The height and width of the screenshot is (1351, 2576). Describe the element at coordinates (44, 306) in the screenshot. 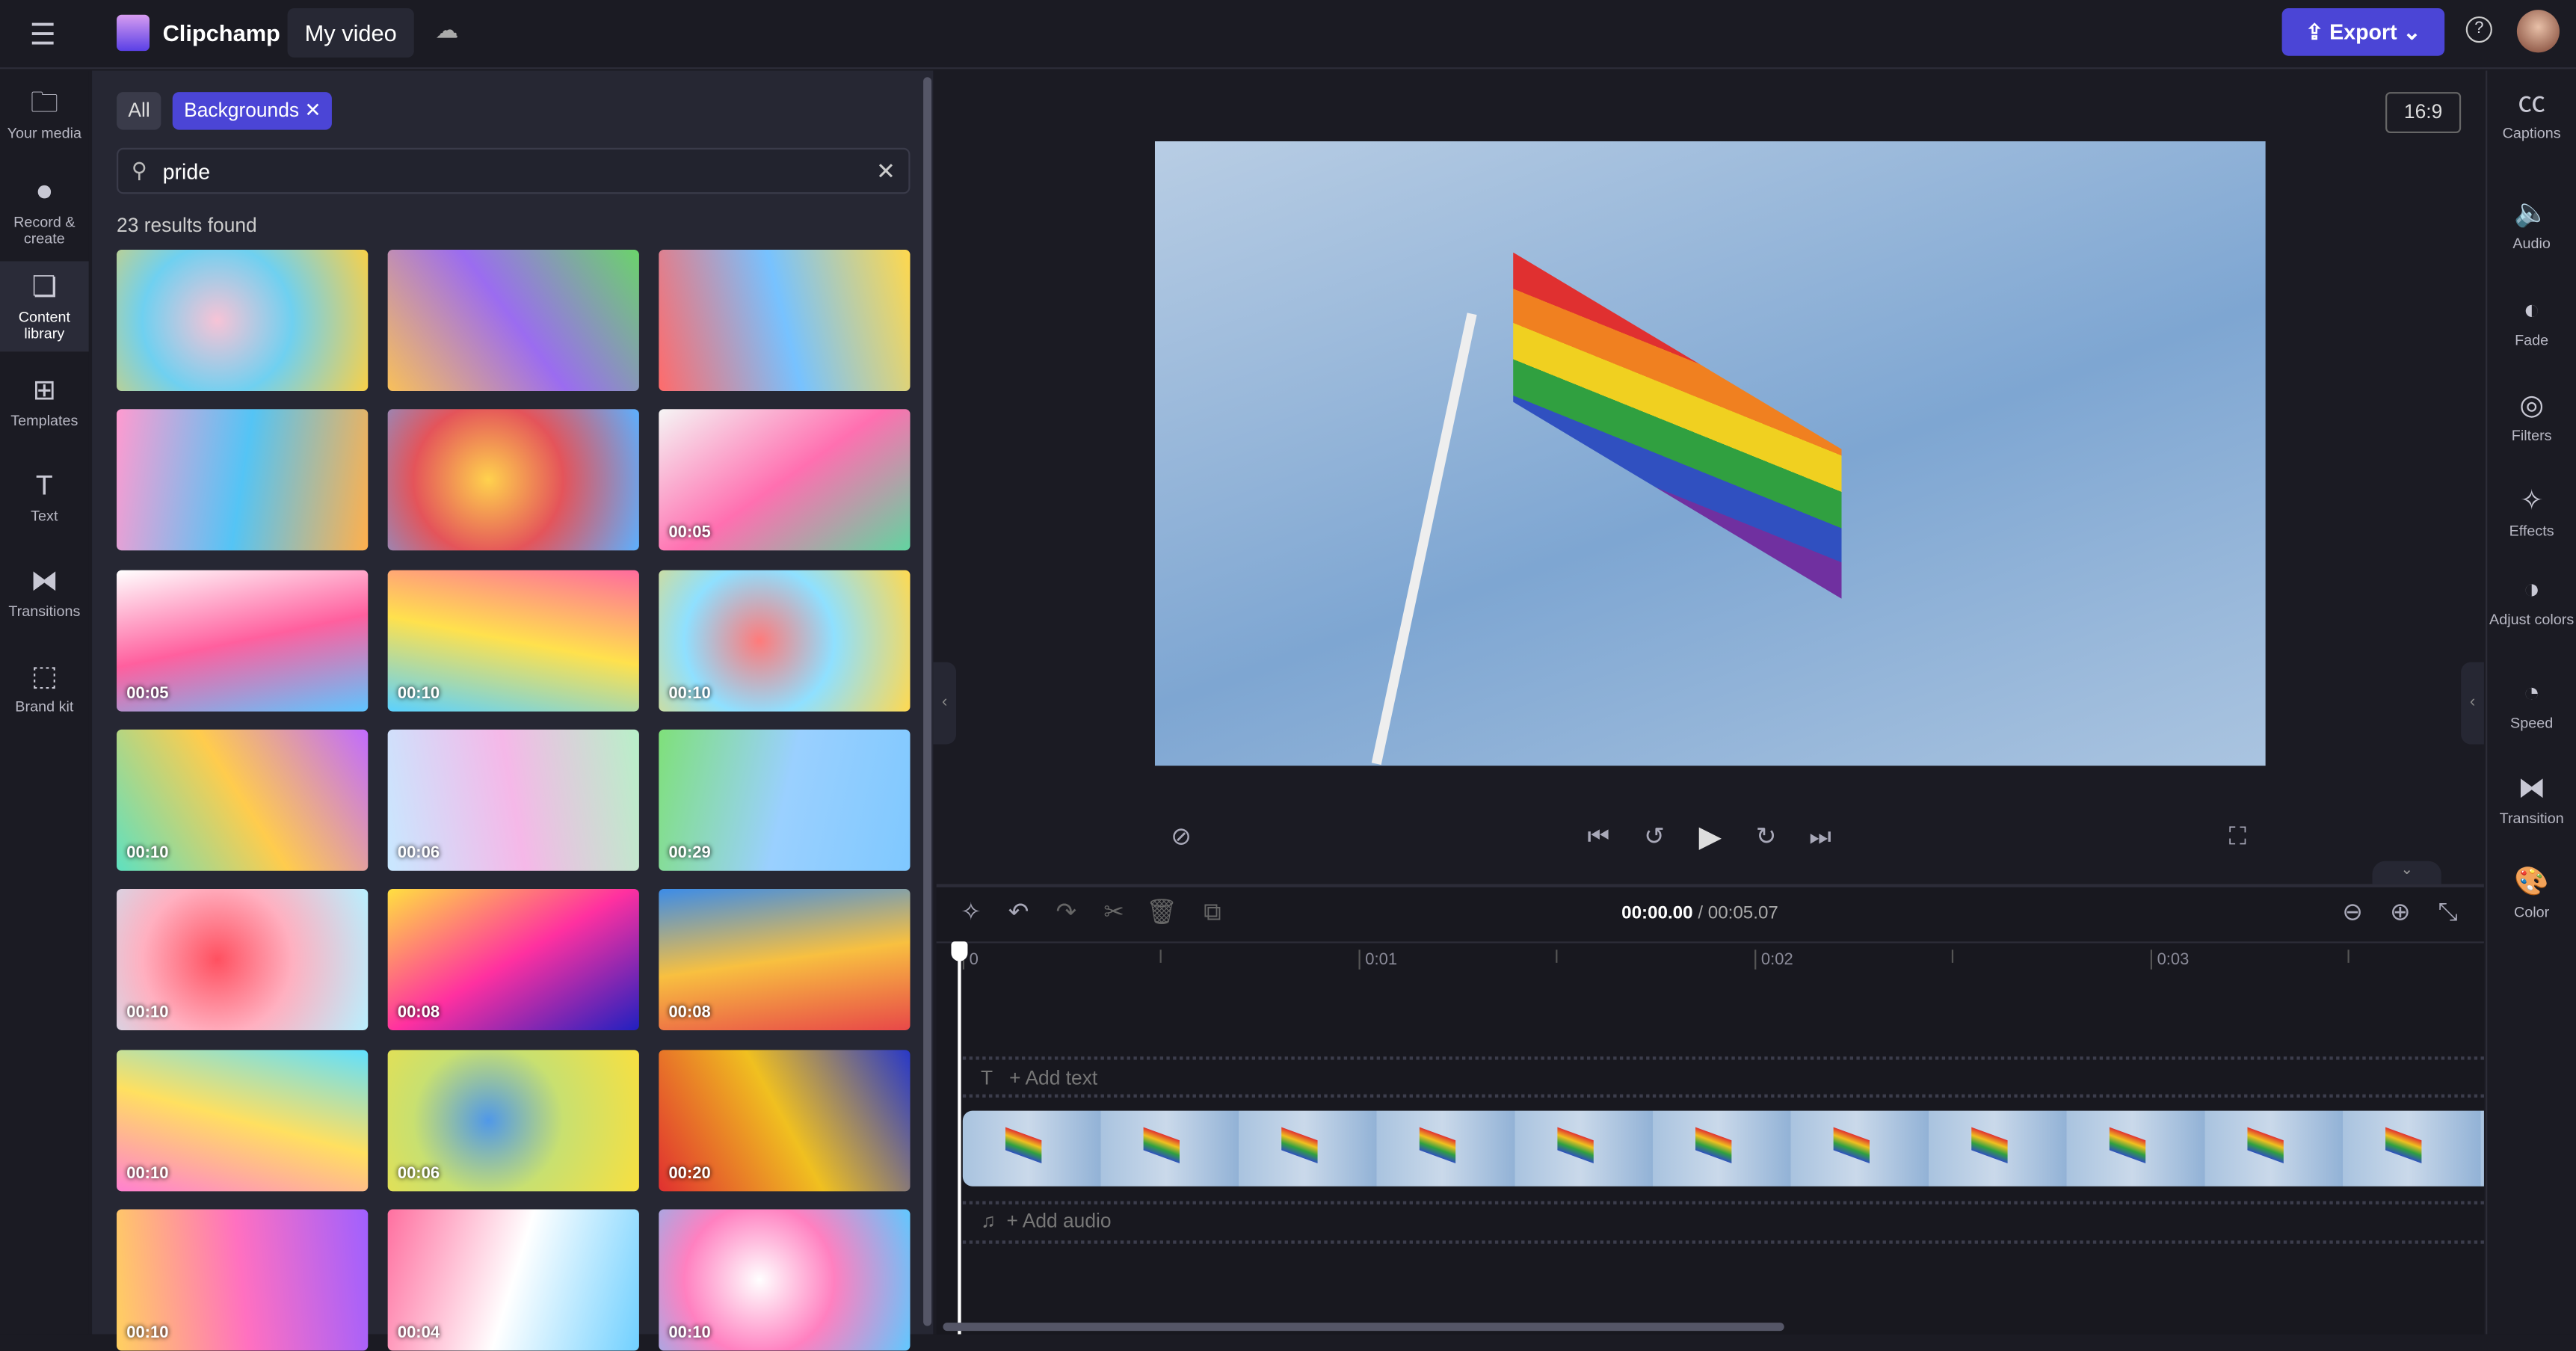

I see `sidebar-item-content-library: ❏ Content library` at that location.